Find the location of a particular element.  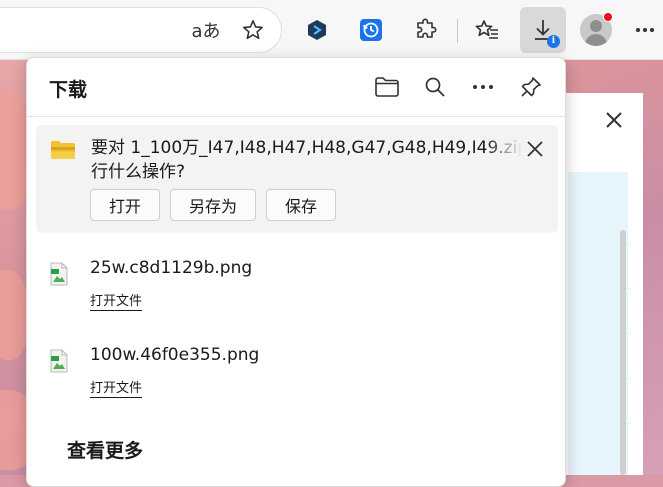

dismiss-button is located at coordinates (535, 149).